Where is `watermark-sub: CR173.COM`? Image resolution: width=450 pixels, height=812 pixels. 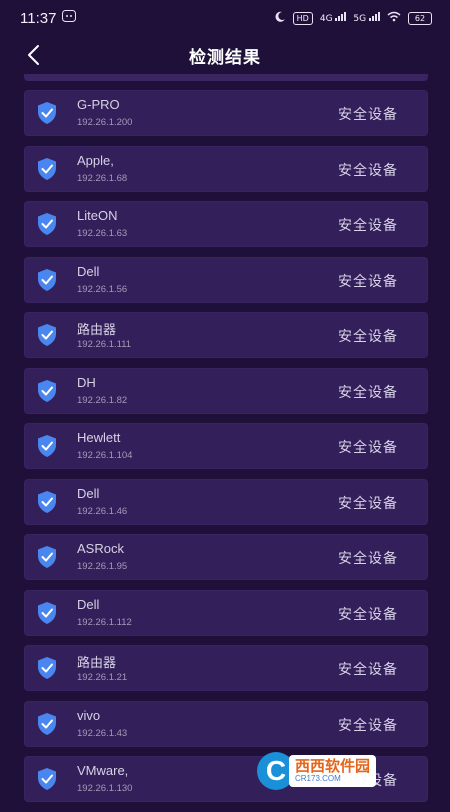
watermark-sub: CR173.COM is located at coordinates (318, 778).